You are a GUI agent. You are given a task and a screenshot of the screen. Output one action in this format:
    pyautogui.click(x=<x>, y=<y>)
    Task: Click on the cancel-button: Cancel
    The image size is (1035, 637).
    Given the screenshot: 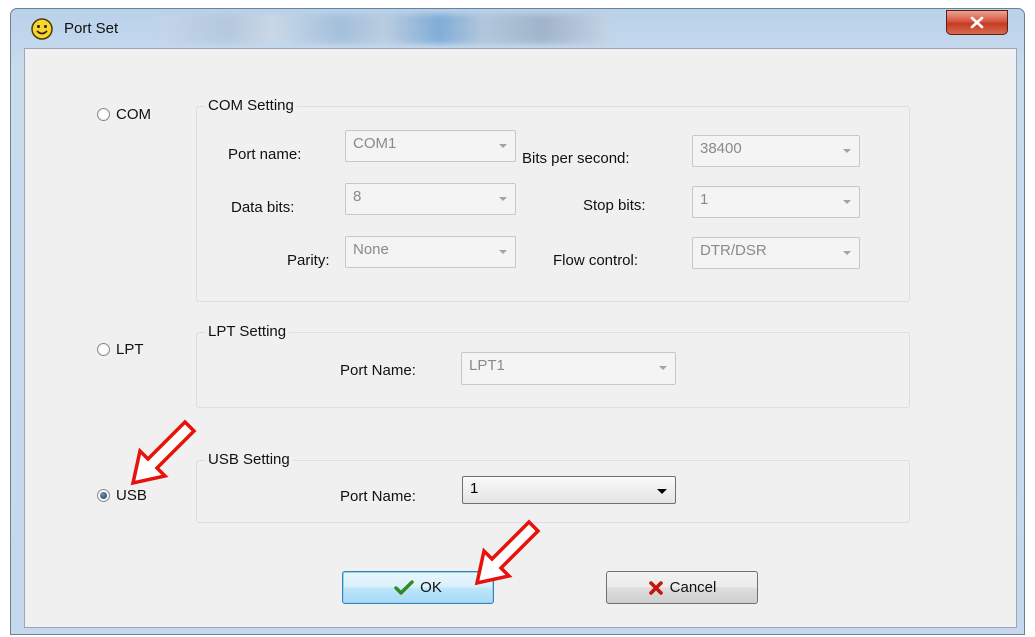 What is the action you would take?
    pyautogui.click(x=682, y=587)
    